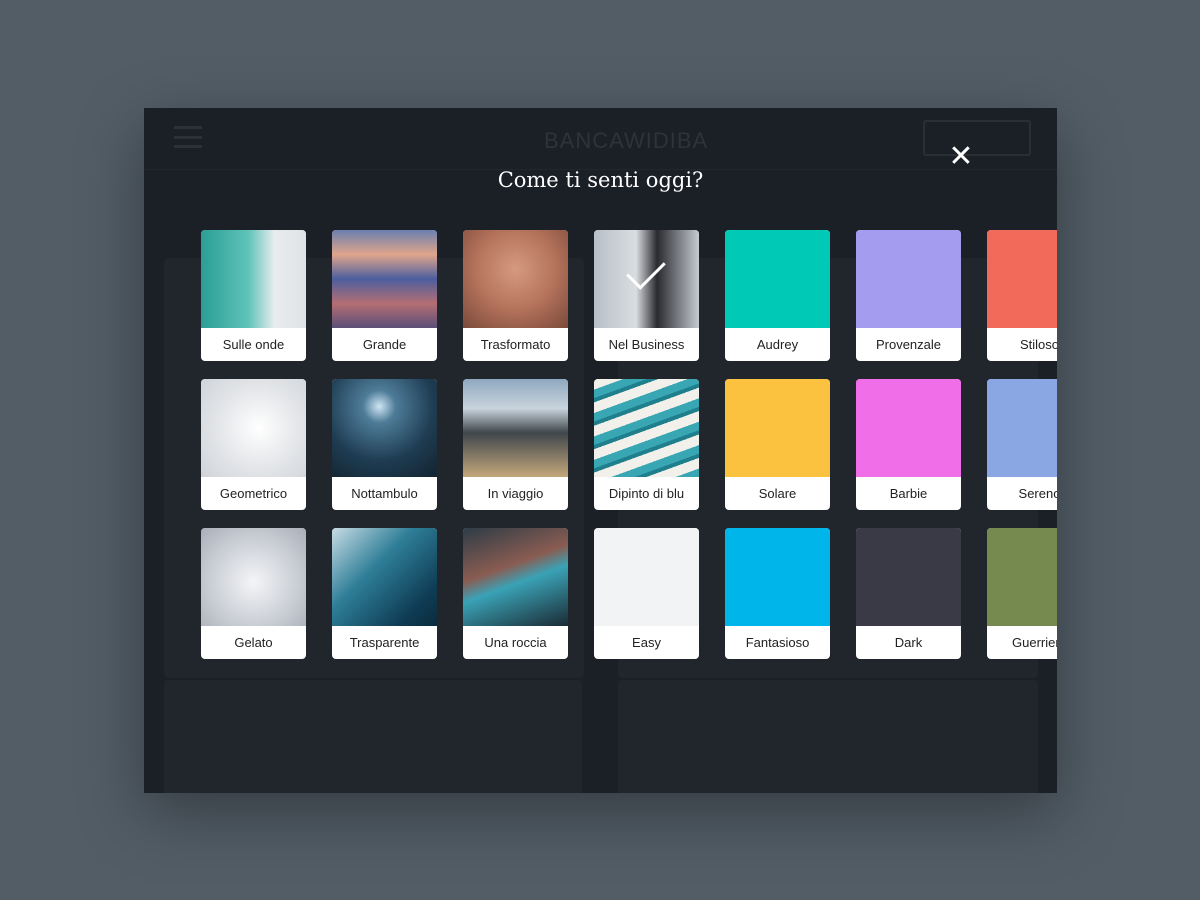  I want to click on modal-title: Come ti senti oggi?, so click(600, 180).